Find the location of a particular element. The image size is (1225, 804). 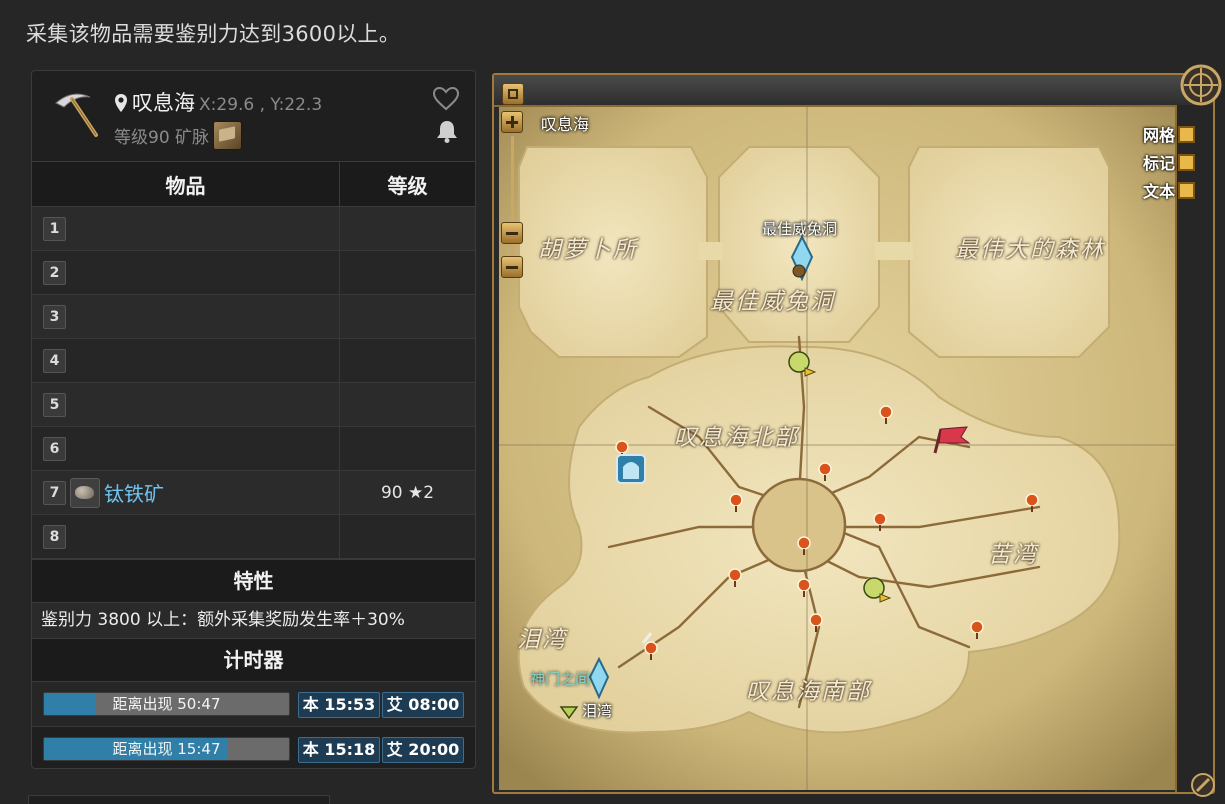

item-level: 90 ★2 is located at coordinates (407, 492).